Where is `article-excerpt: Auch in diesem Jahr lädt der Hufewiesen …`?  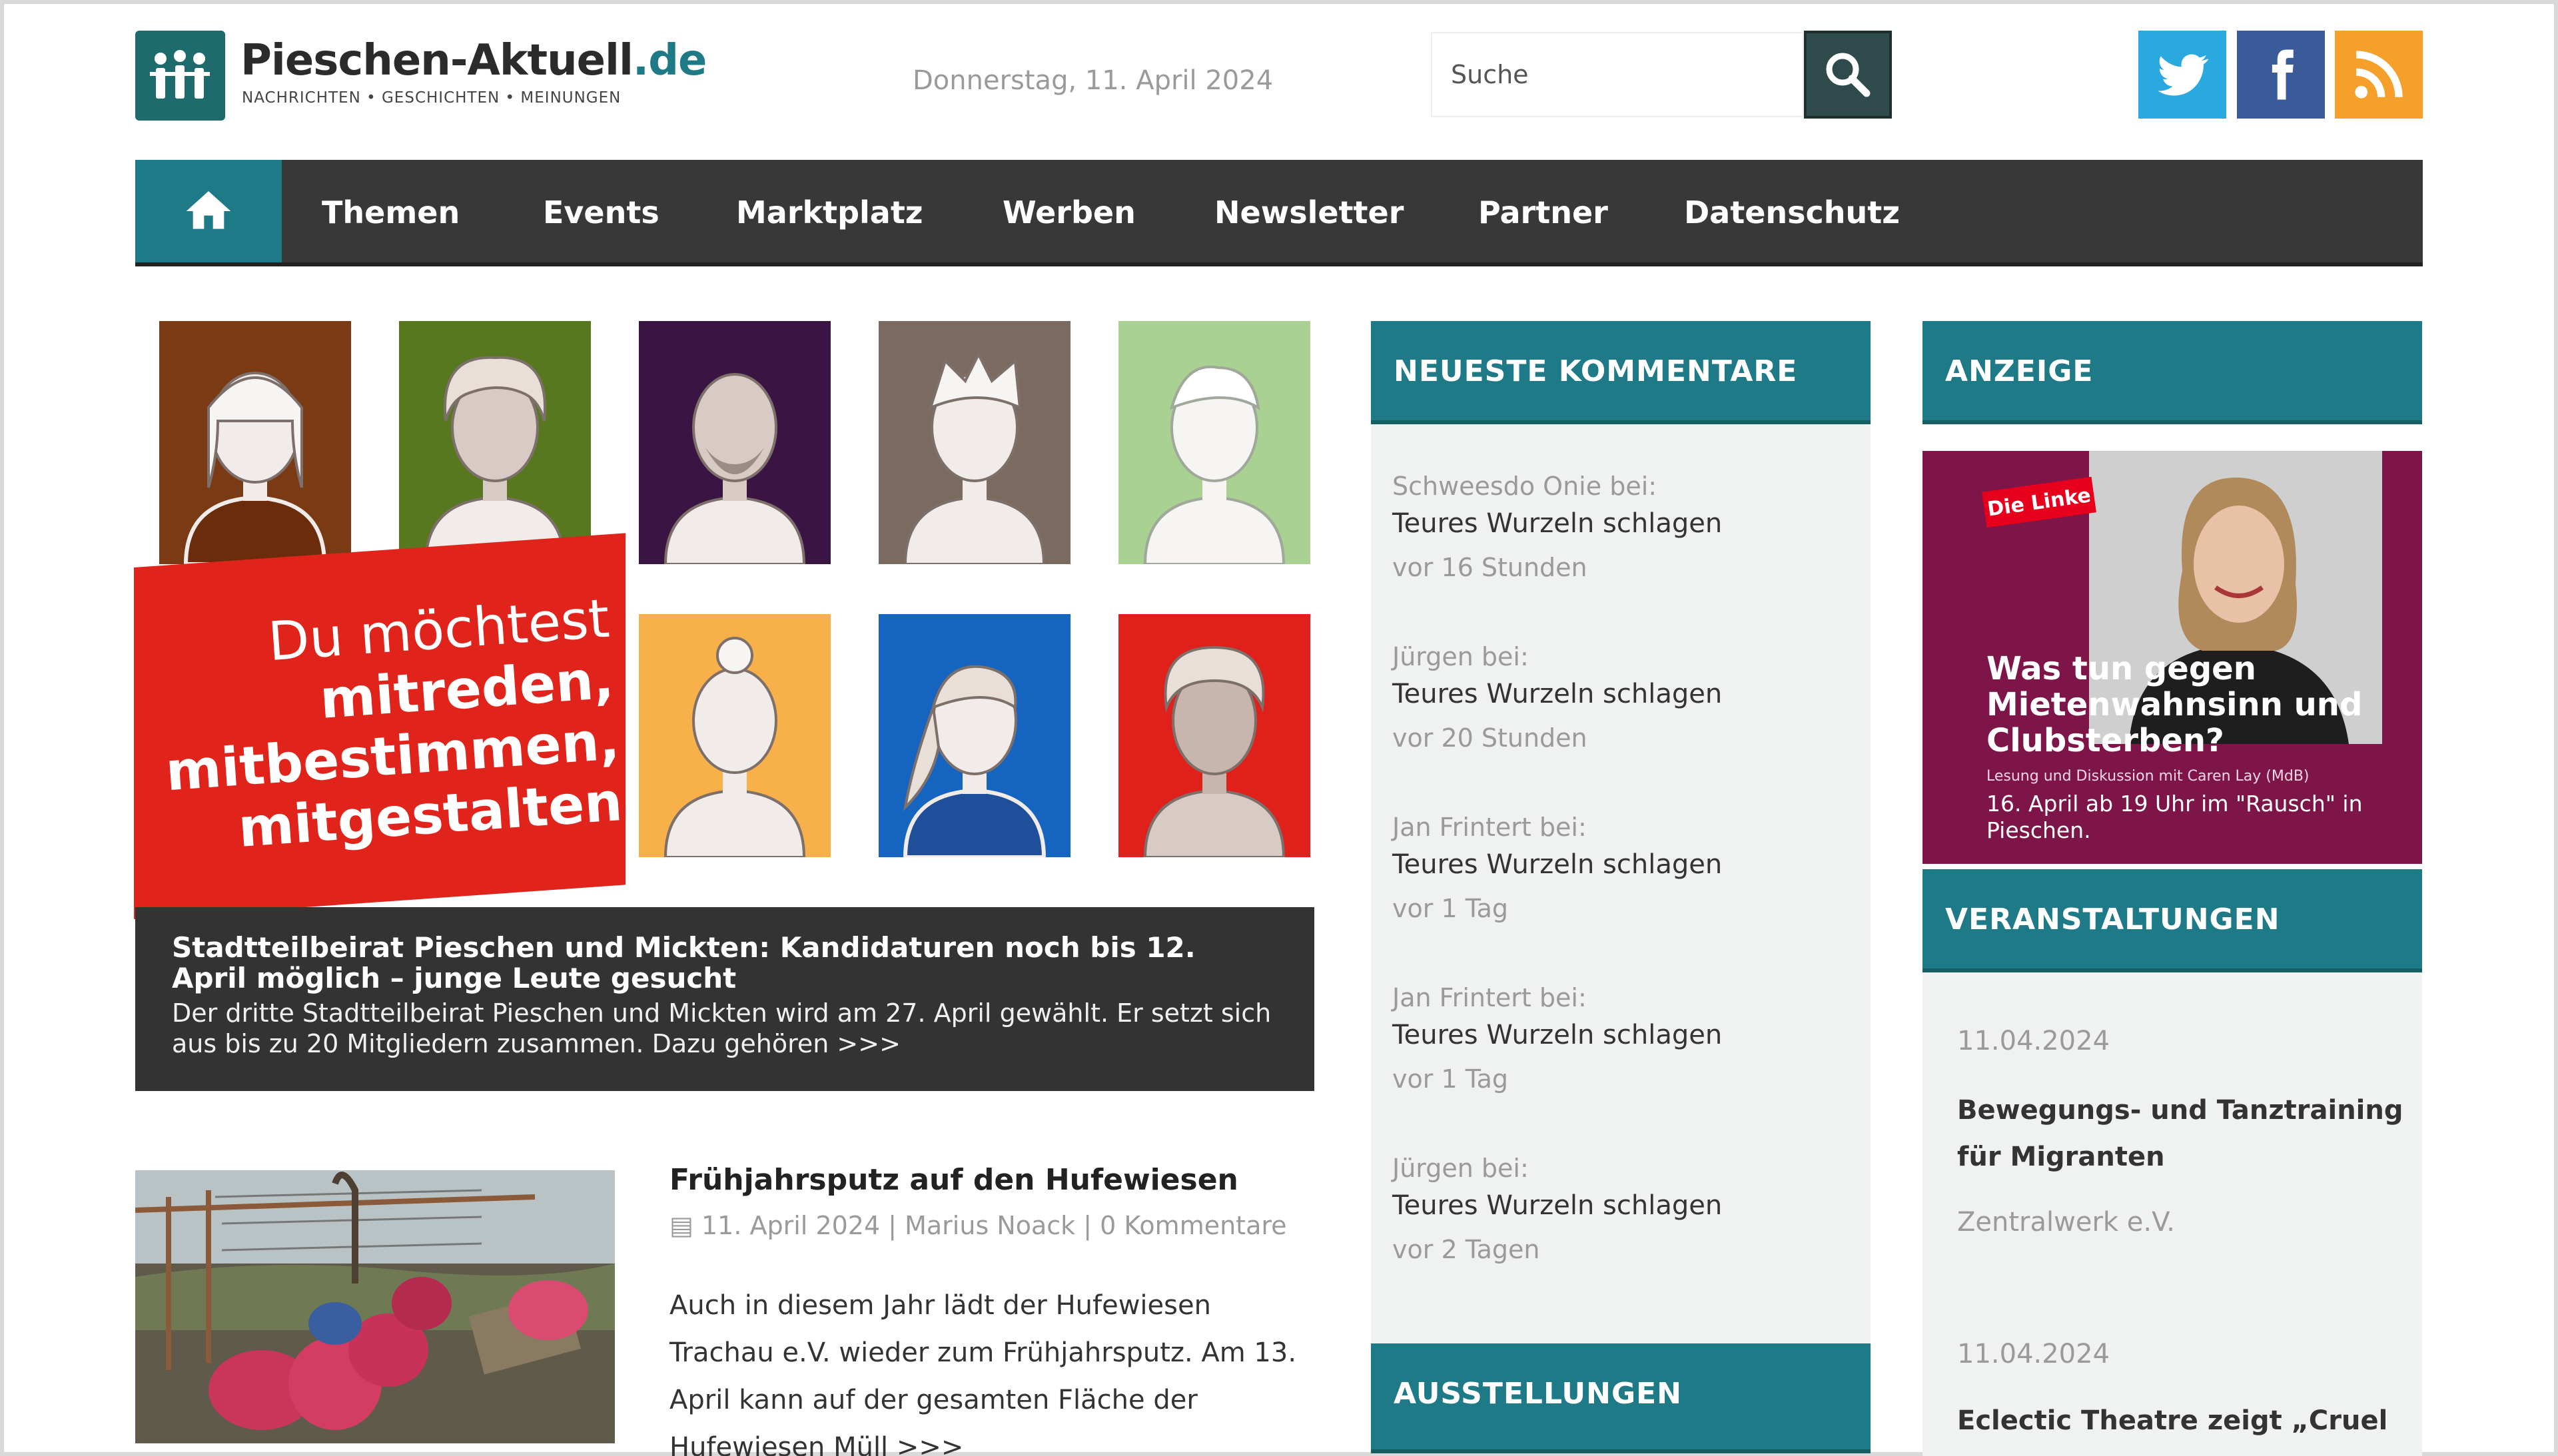
article-excerpt: Auch in diesem Jahr lädt der Hufewiesen … is located at coordinates (983, 1373).